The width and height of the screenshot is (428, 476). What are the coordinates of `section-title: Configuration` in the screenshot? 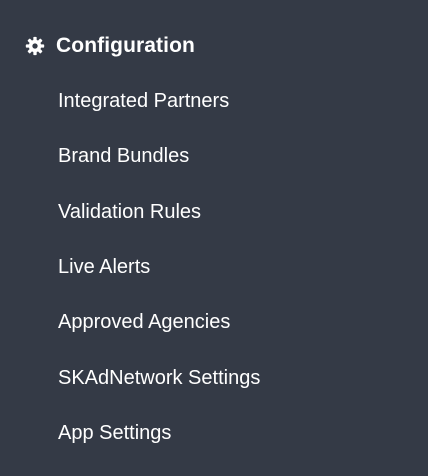 It's located at (125, 45).